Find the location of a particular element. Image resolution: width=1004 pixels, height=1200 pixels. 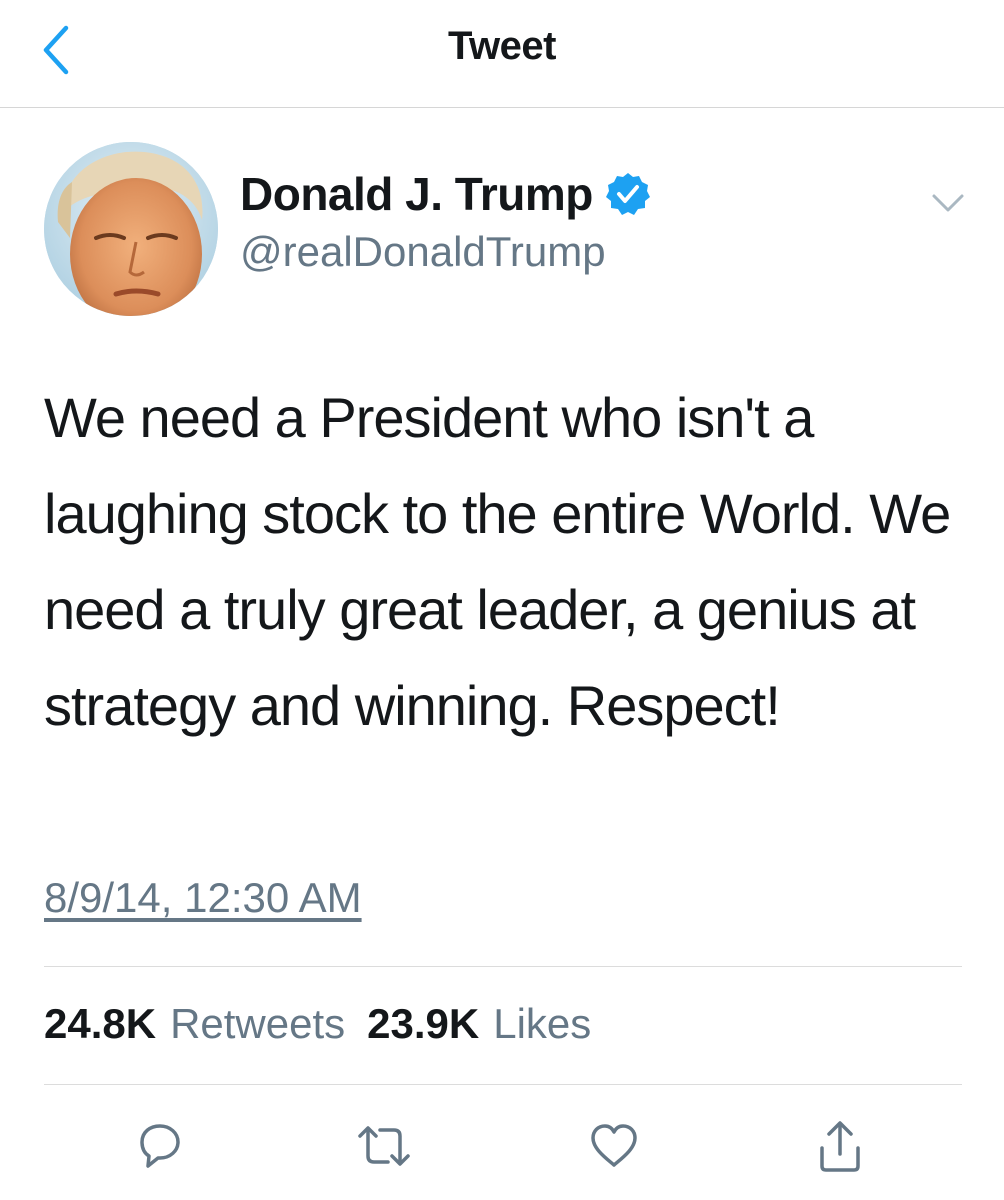

retweets-label: Retweets is located at coordinates (258, 1023).